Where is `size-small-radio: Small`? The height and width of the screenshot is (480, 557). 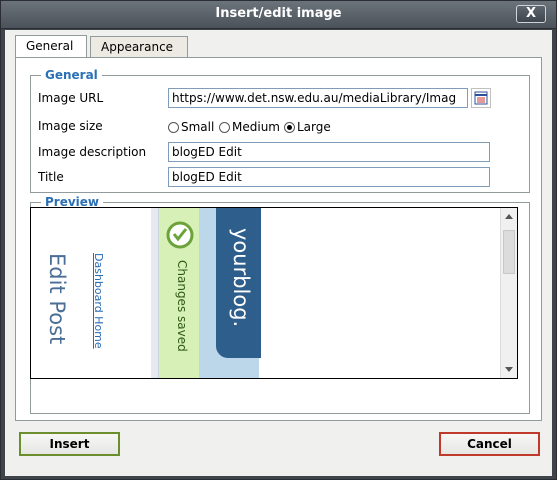 size-small-radio: Small is located at coordinates (191, 127).